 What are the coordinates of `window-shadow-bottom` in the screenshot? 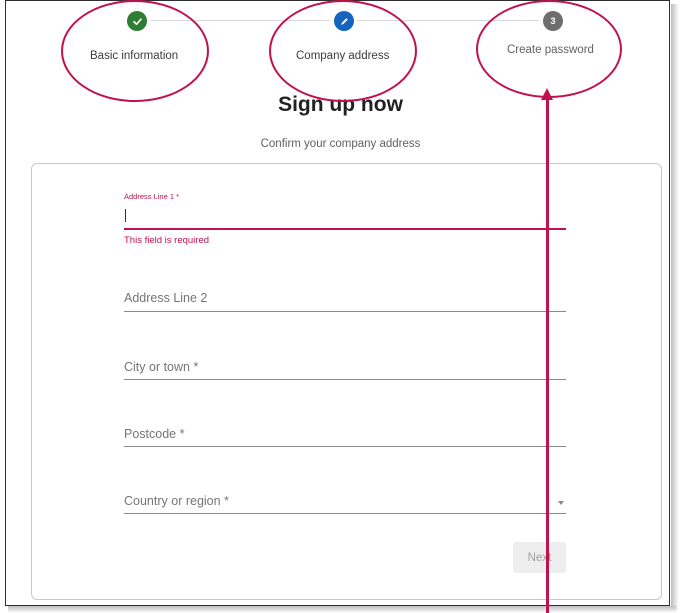 It's located at (342, 609).